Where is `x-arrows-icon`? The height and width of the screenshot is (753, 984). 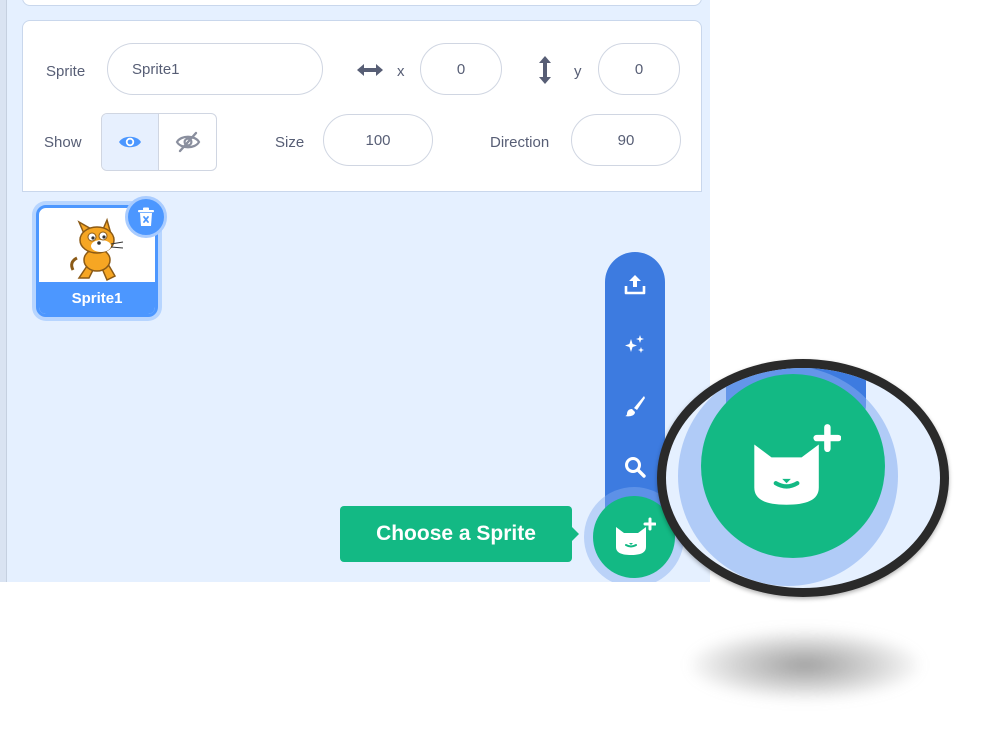
x-arrows-icon is located at coordinates (370, 70).